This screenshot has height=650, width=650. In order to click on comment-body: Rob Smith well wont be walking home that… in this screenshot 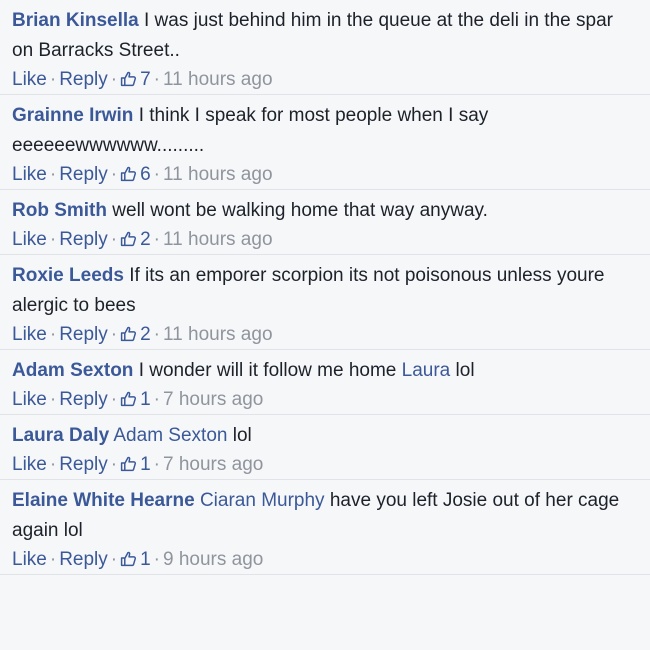, I will do `click(325, 211)`.